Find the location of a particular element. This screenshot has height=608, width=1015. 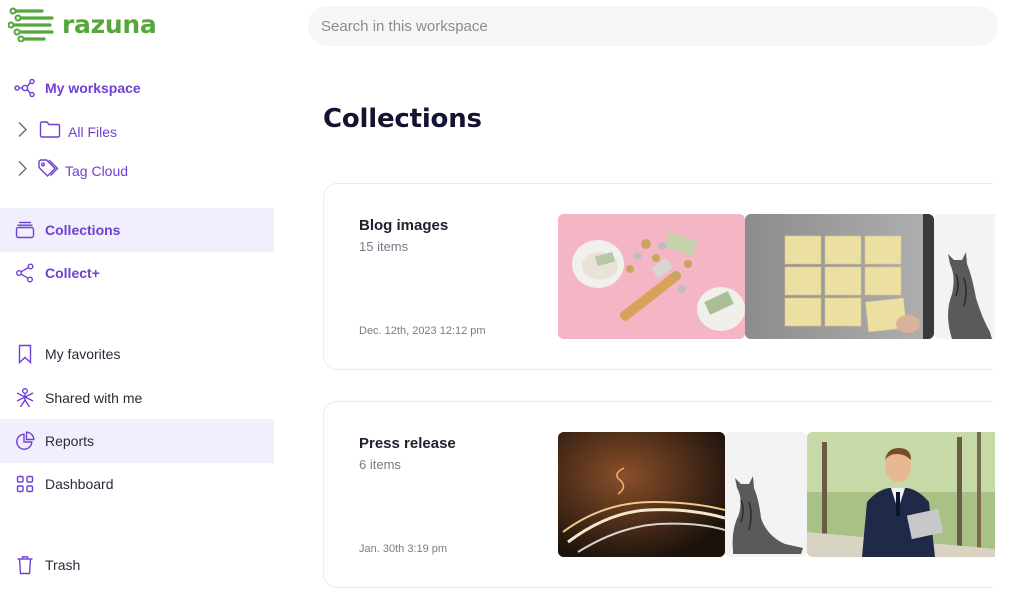

pie-chart-icon is located at coordinates (25, 441).